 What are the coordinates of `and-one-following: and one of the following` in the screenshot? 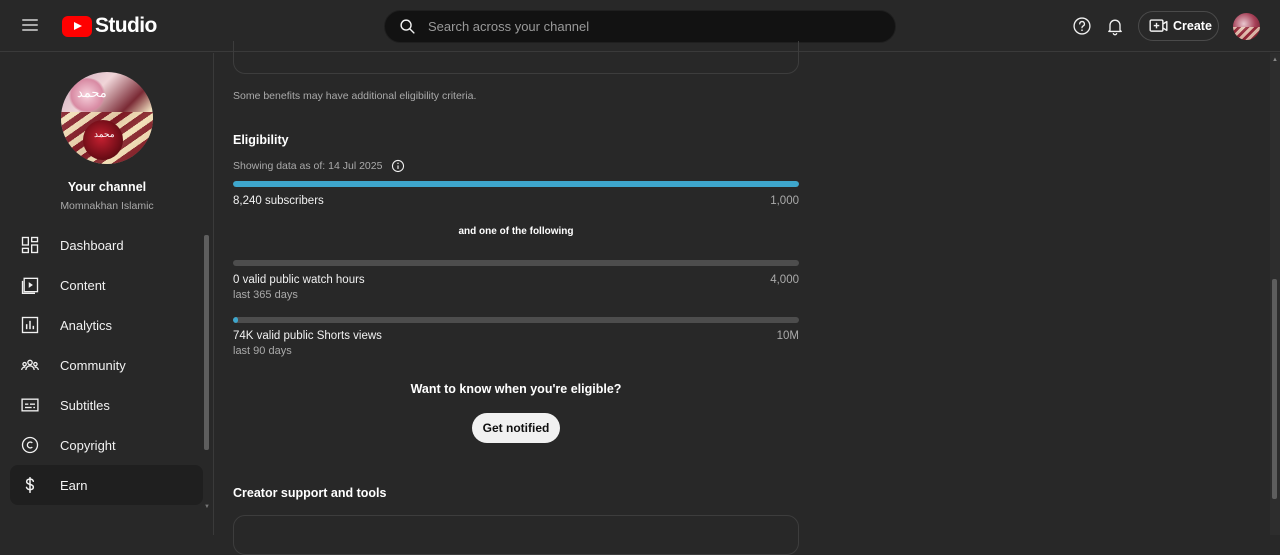 It's located at (516, 231).